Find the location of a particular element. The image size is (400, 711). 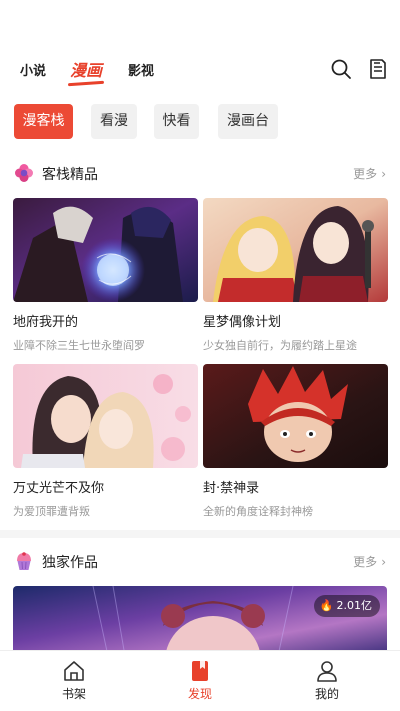

comic-card: 封·禁神录 全新的角度诠释封神榜 is located at coordinates (295, 441).